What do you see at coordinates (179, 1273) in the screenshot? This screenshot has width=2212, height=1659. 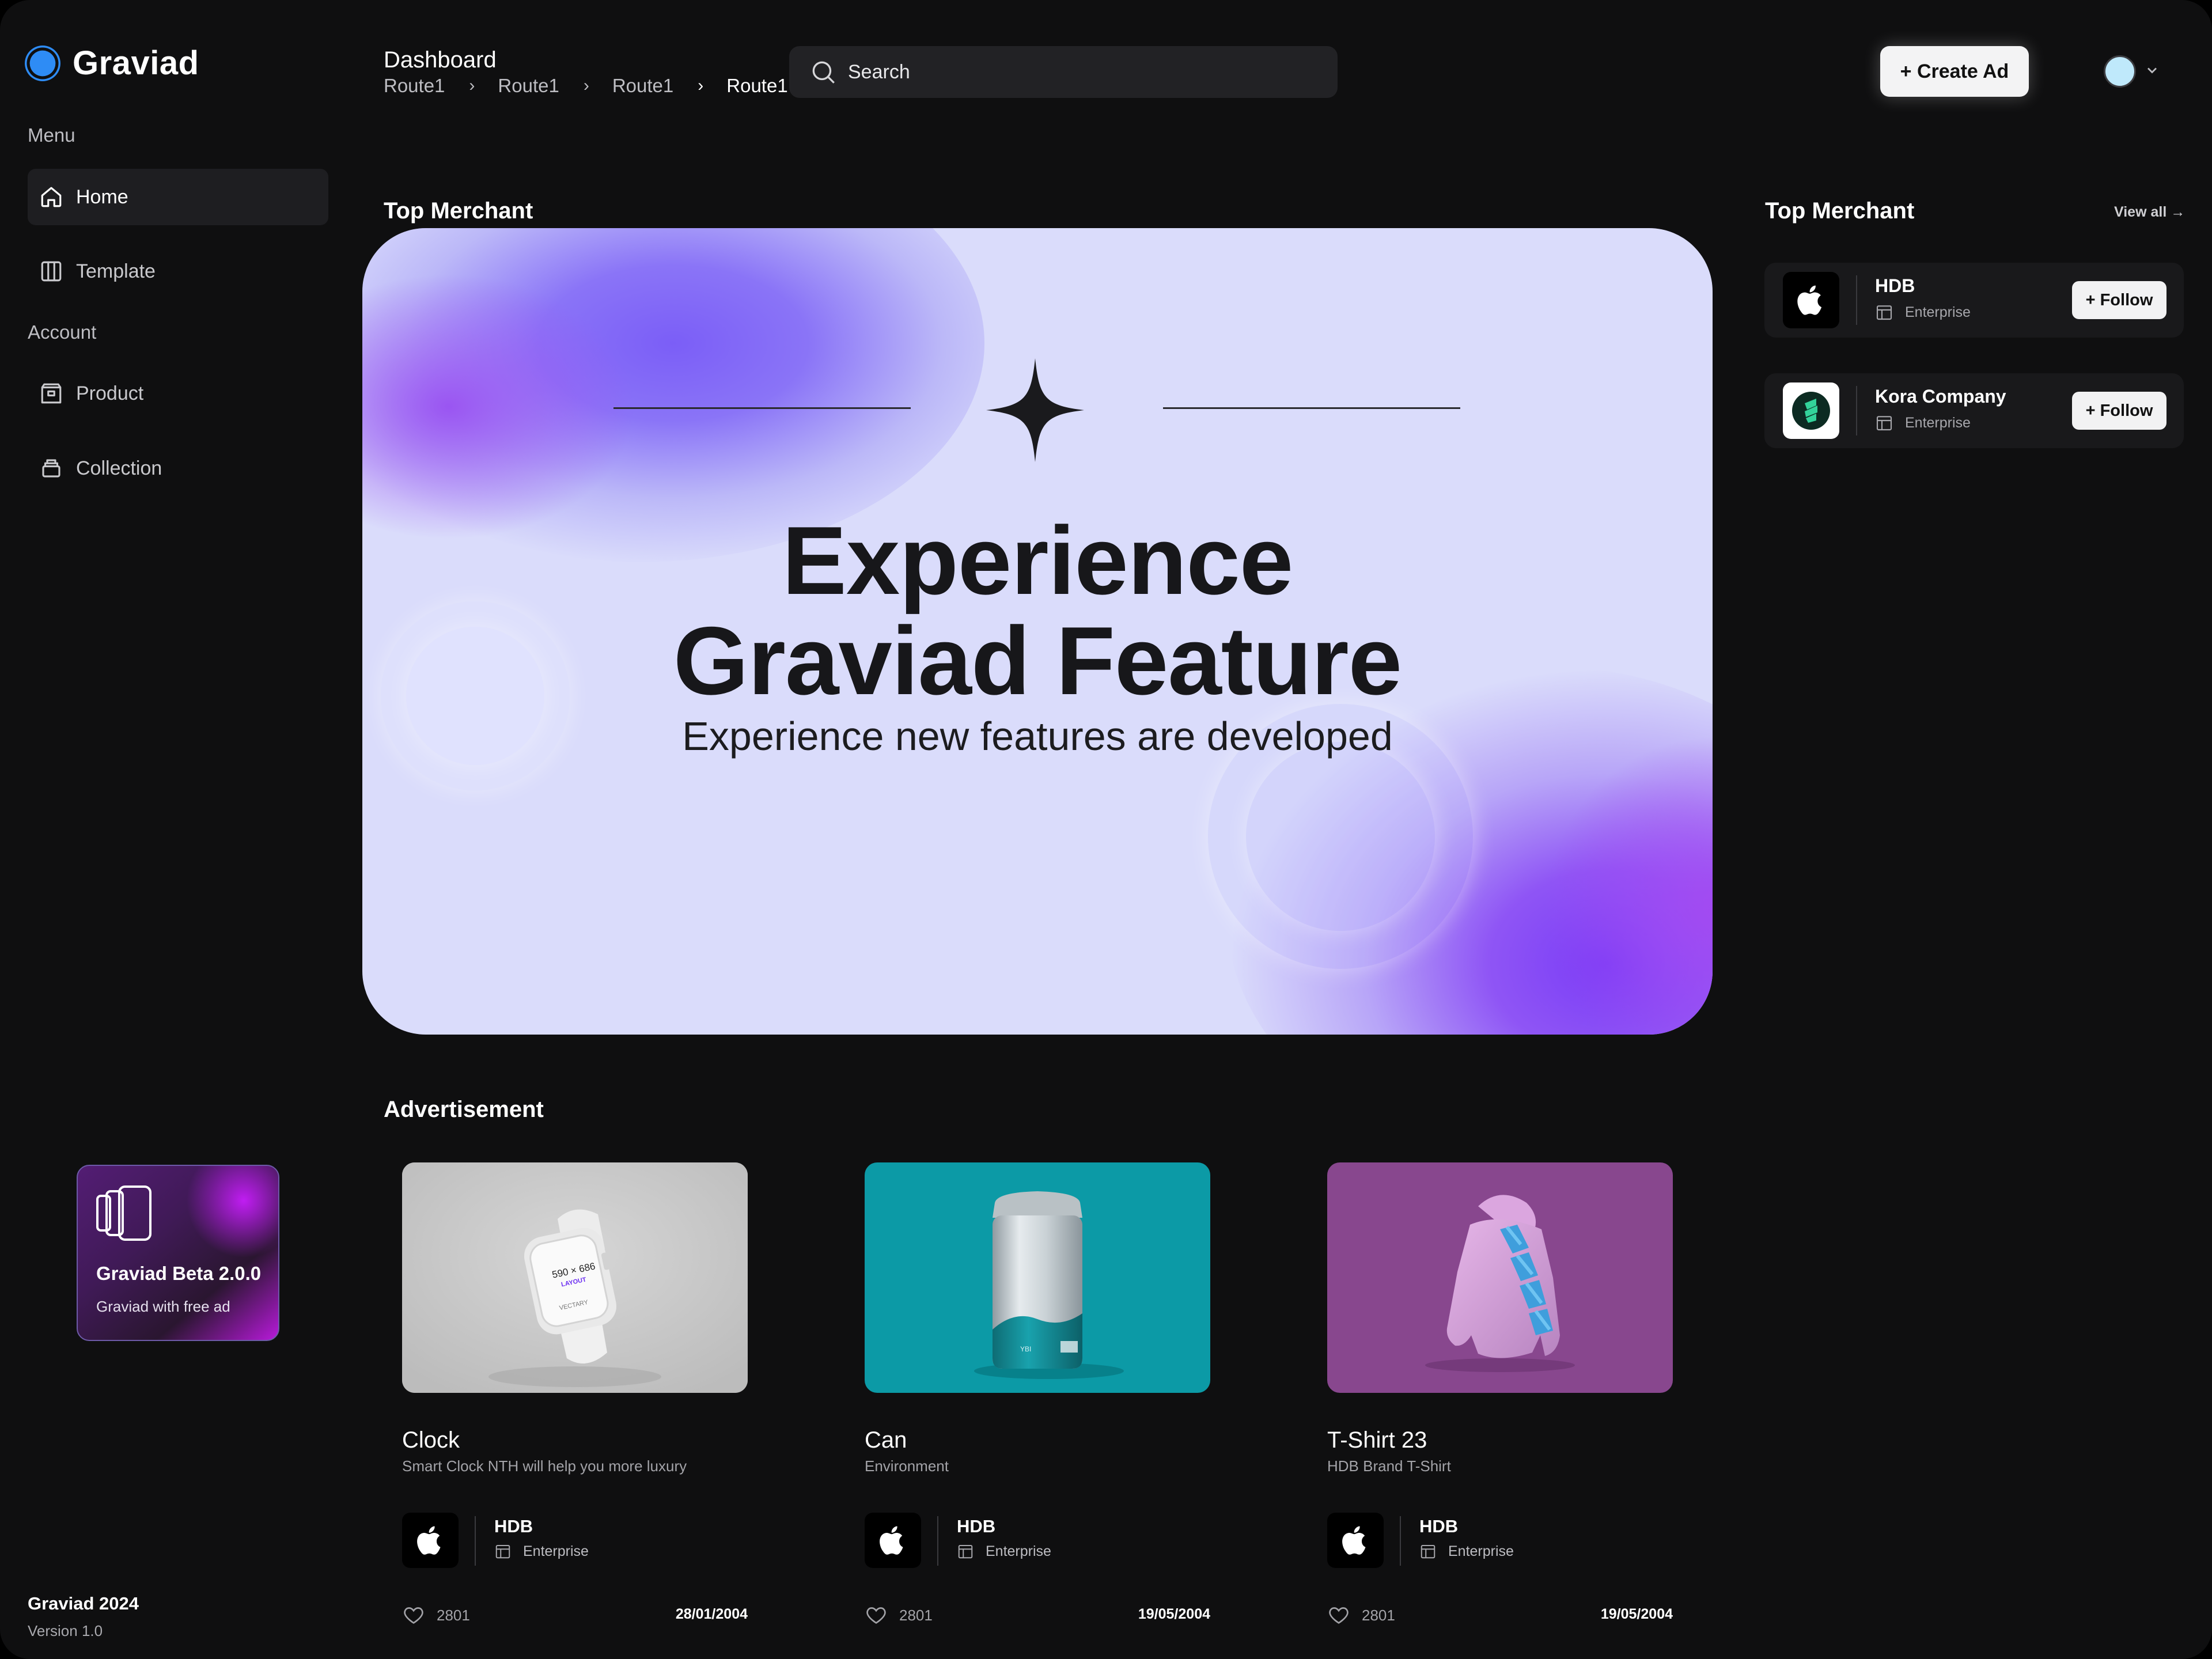 I see `promo-title: Graviad Beta 2.0.0` at bounding box center [179, 1273].